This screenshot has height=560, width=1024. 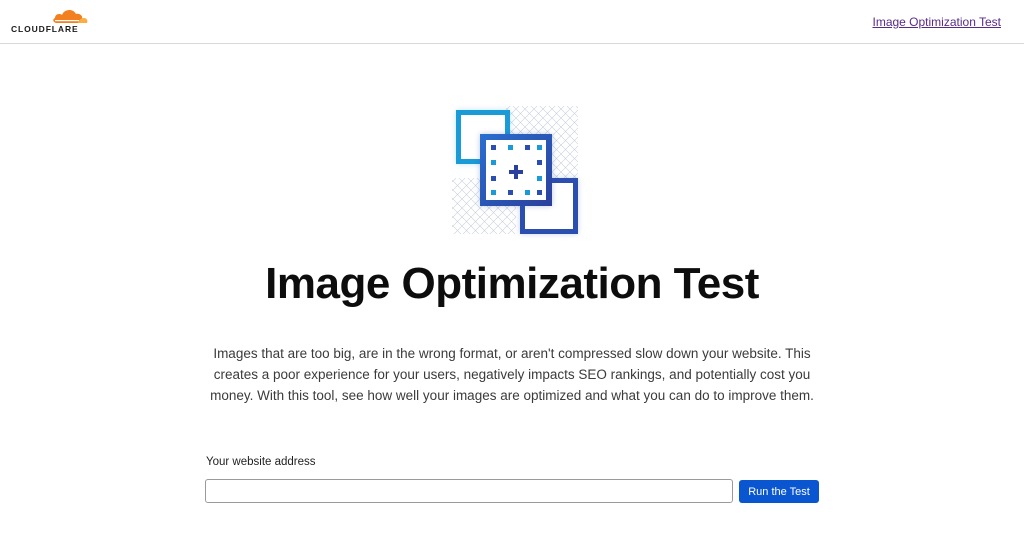 I want to click on cloudflare-cloud-icon, so click(x=70, y=16).